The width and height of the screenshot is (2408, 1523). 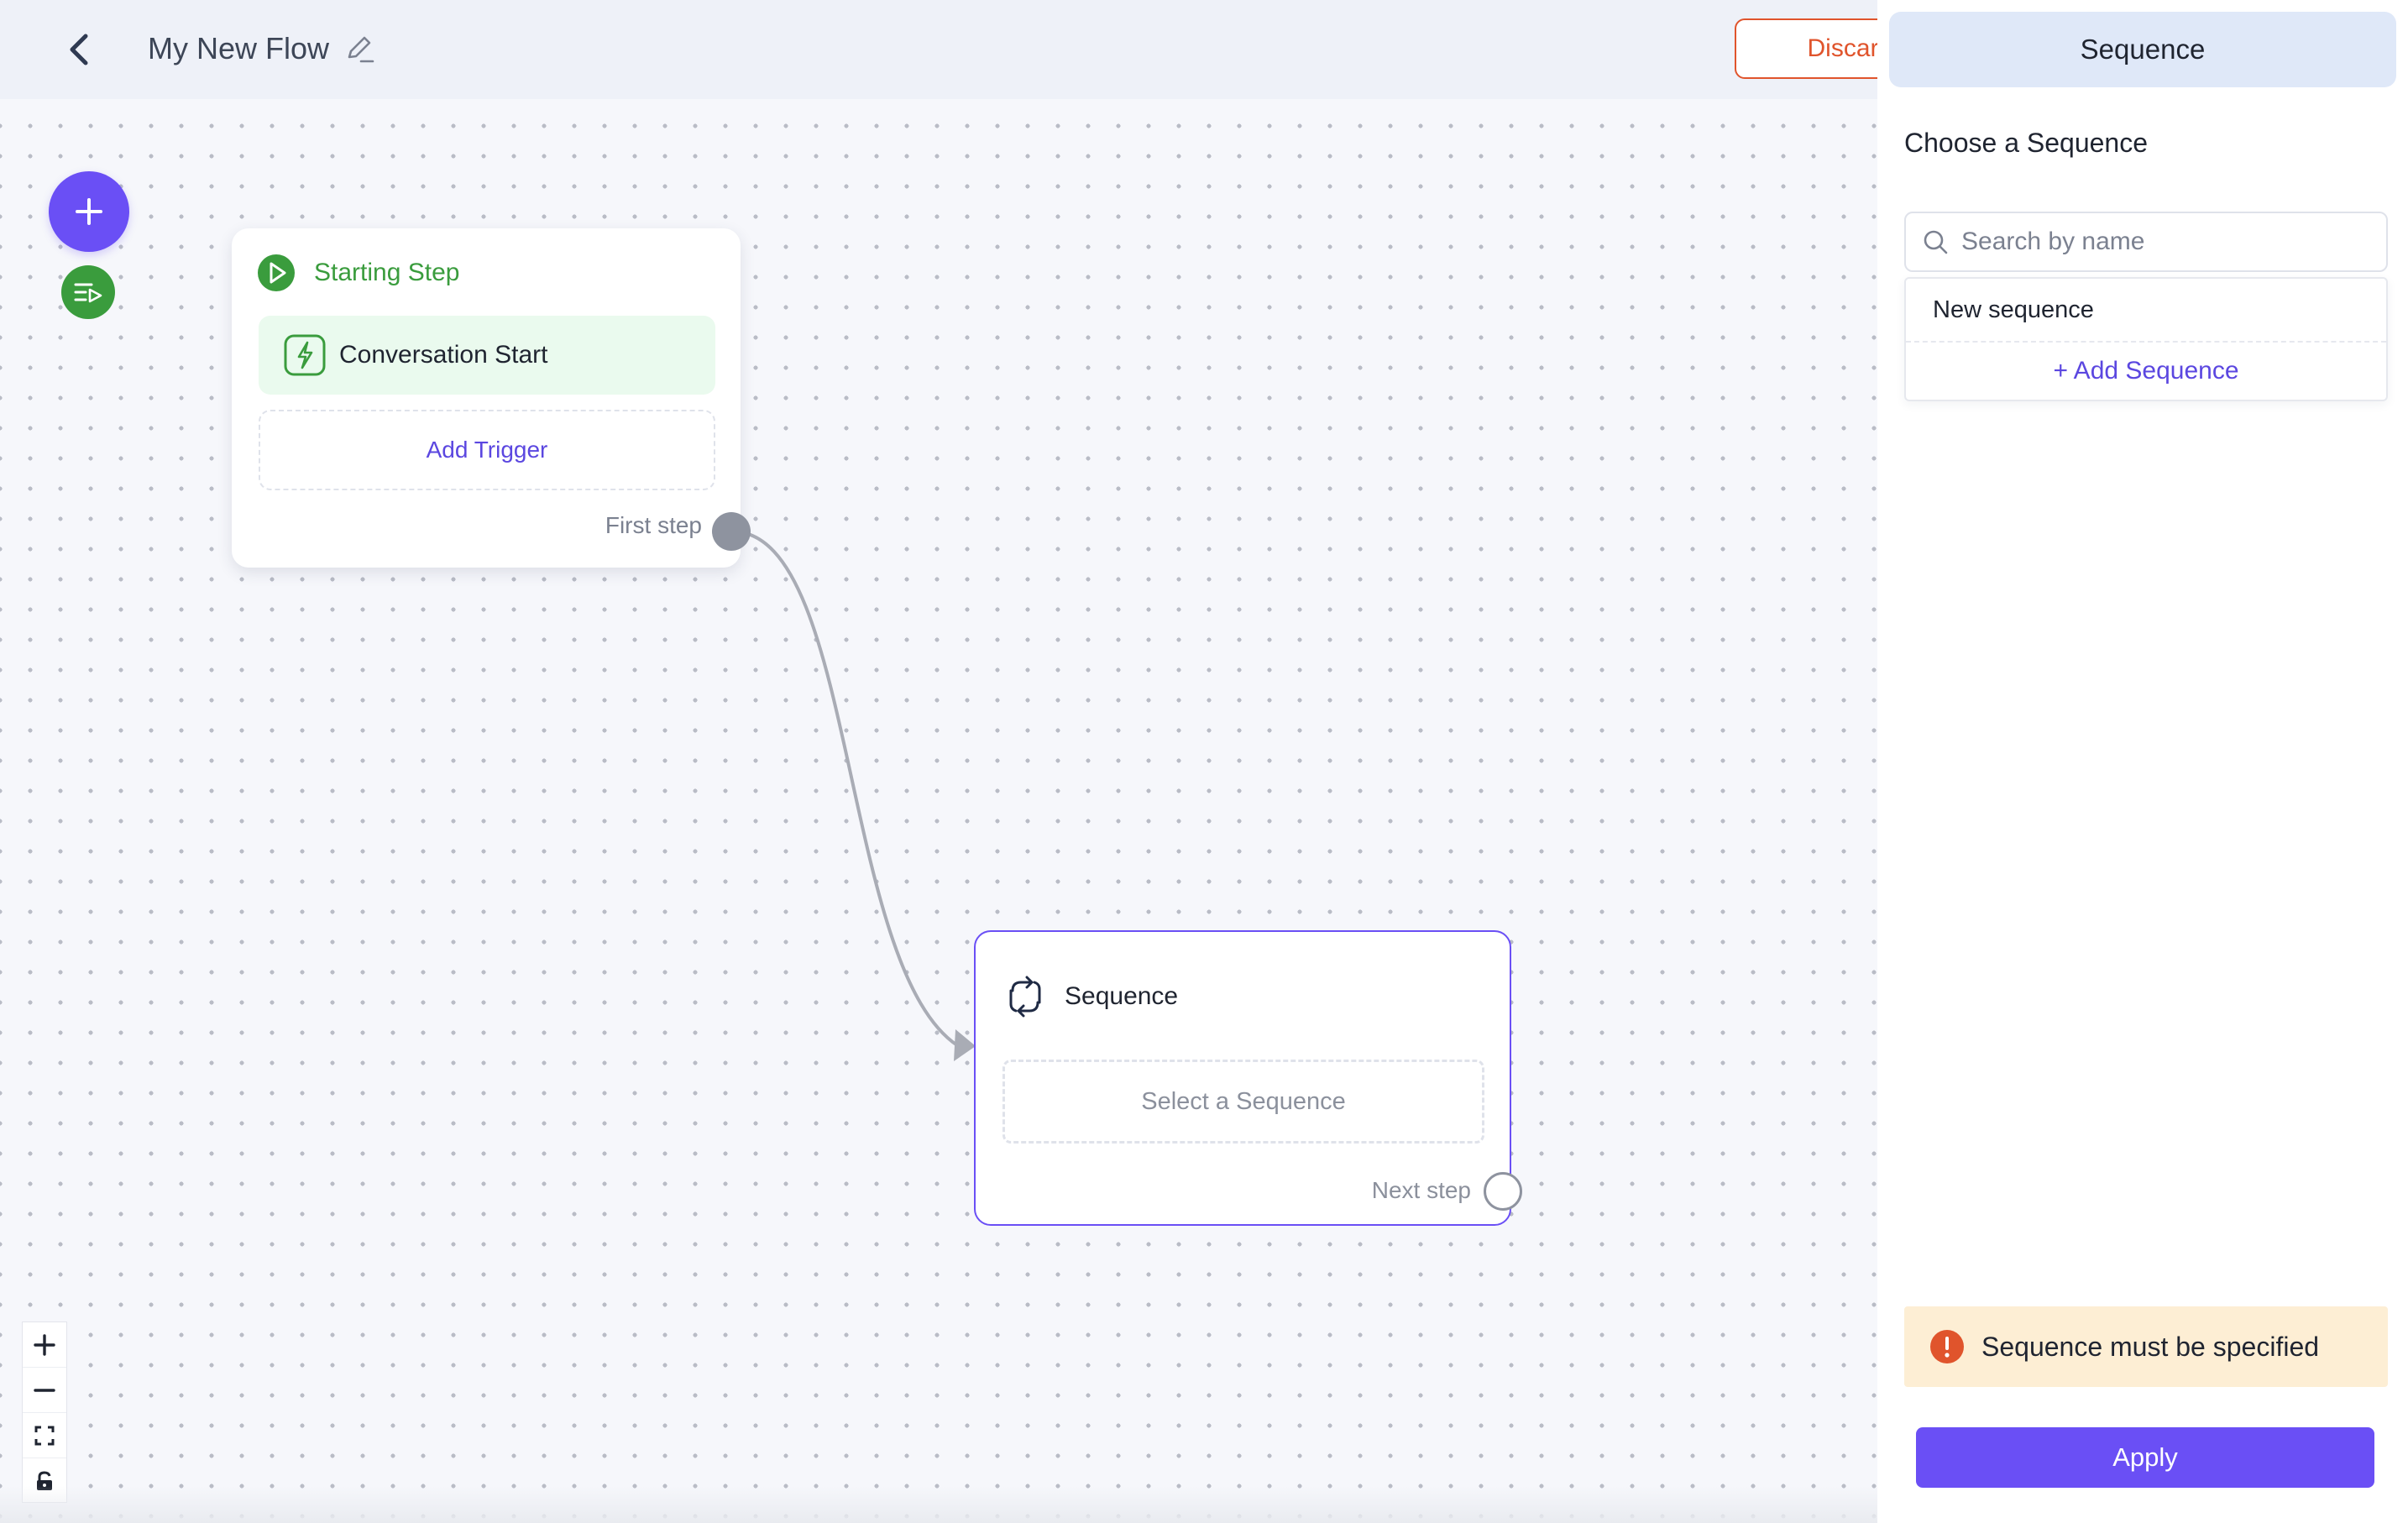 I want to click on starting-step-header: Starting Step, so click(x=358, y=273).